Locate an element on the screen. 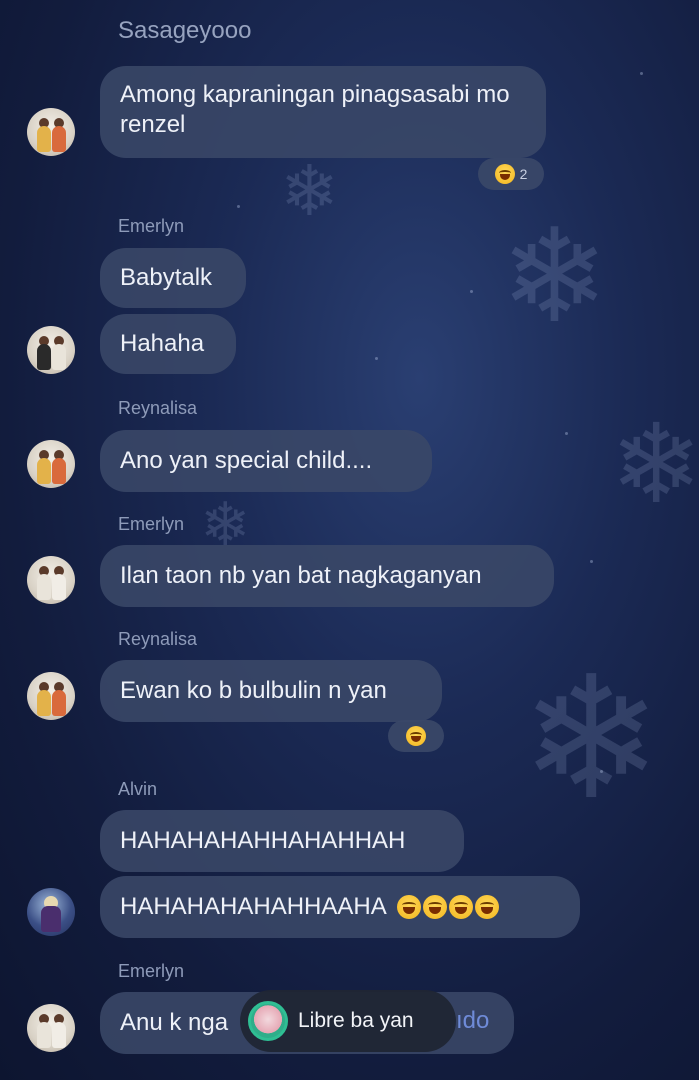  message-bubble: Hahaha is located at coordinates (168, 344).